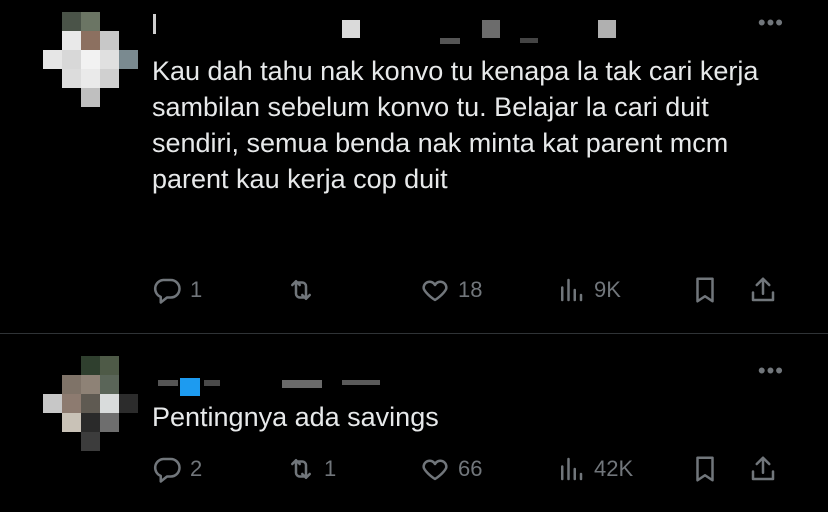 The height and width of the screenshot is (512, 828). I want to click on like-count: 66, so click(470, 468).